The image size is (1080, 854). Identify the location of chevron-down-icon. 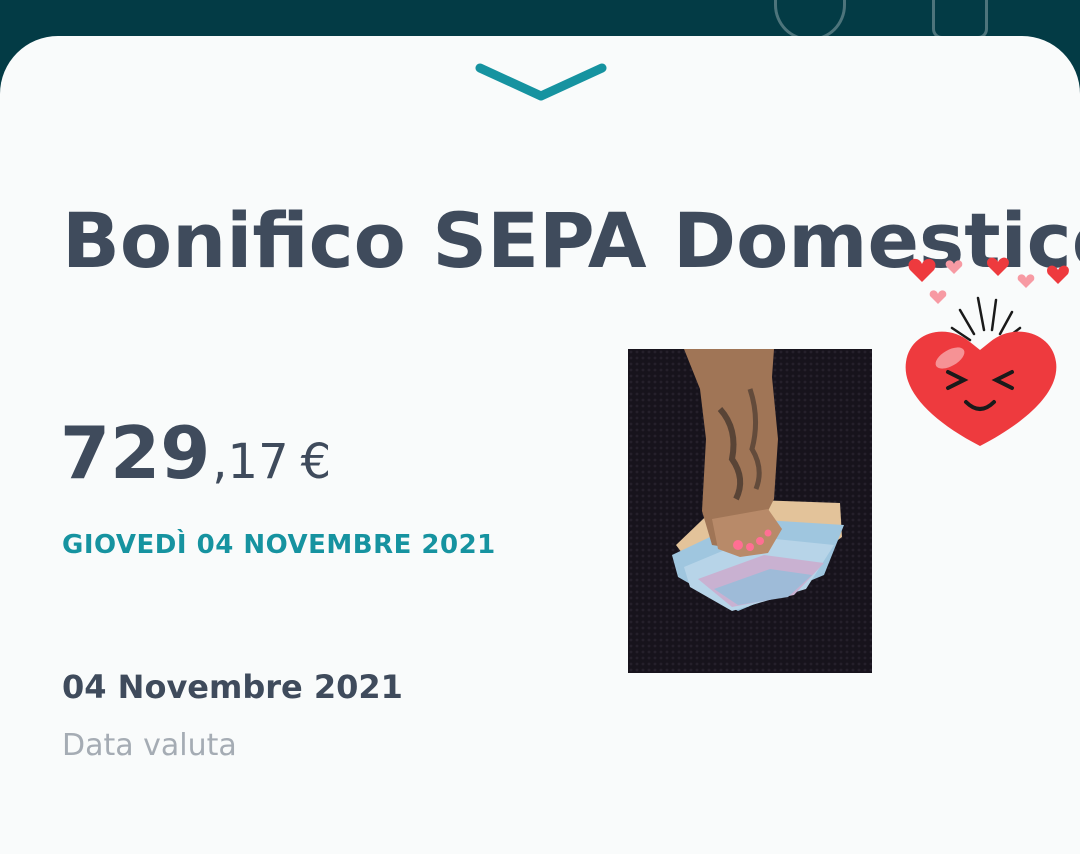
(541, 82).